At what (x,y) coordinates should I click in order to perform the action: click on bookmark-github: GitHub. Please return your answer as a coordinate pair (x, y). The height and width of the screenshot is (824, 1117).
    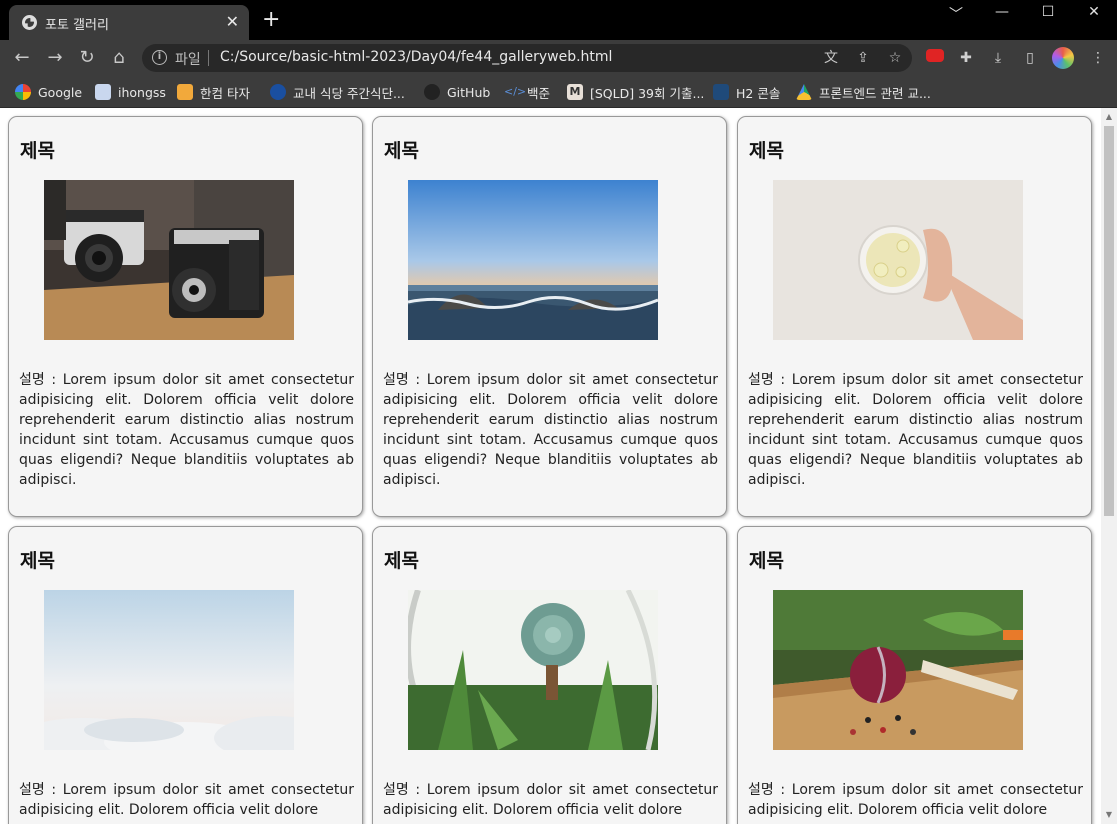
    Looking at the image, I should click on (457, 92).